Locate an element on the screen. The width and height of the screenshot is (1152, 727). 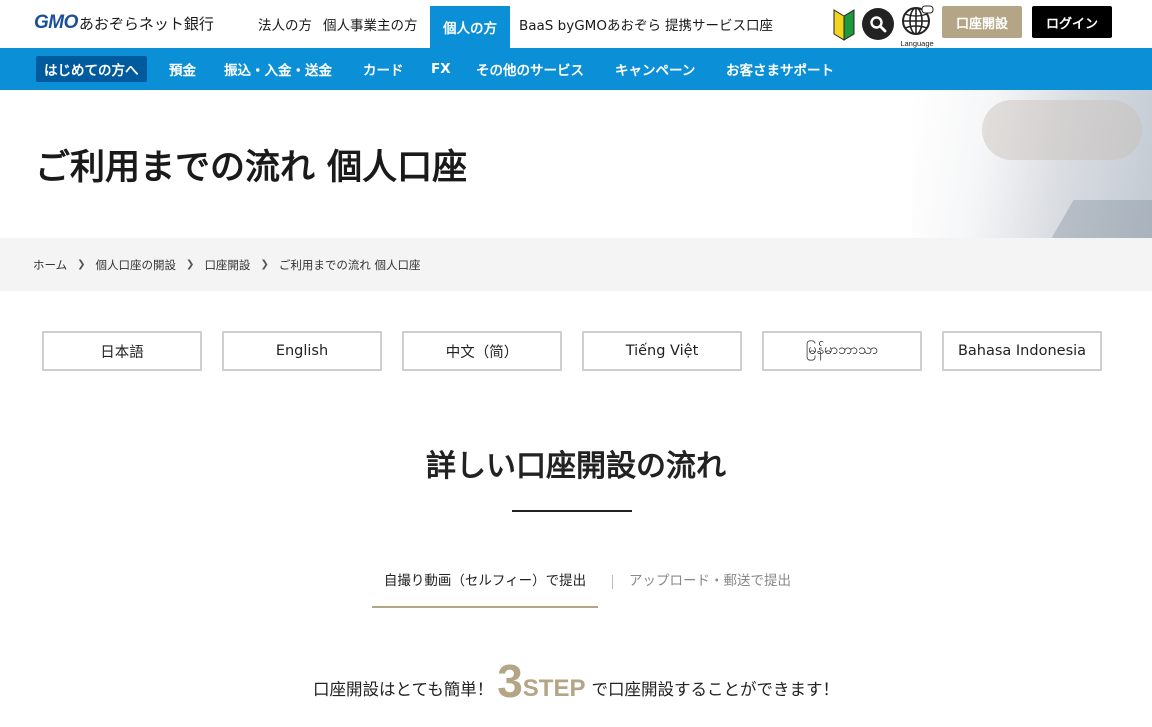
tab-upload-mail: アップロード・郵送で提出 is located at coordinates (710, 581).